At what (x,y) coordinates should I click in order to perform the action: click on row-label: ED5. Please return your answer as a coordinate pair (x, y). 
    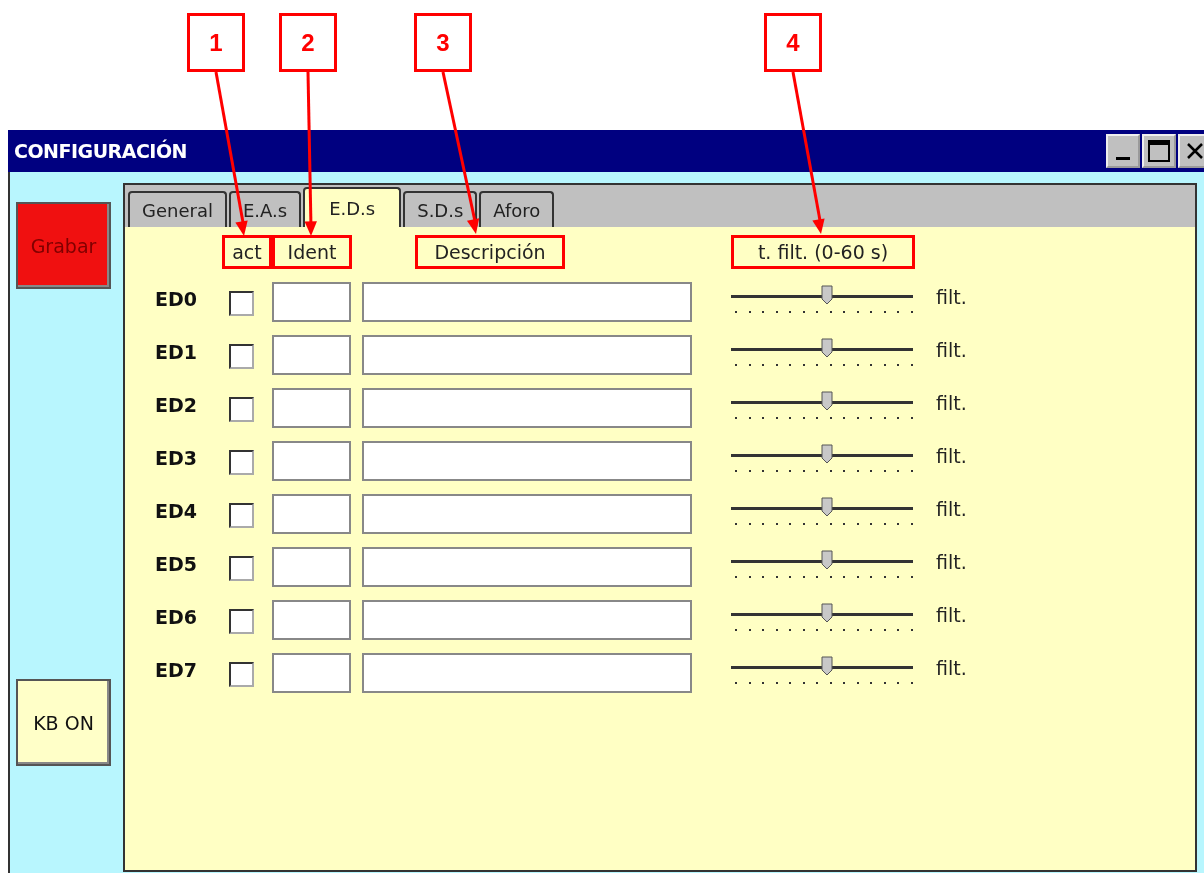
    Looking at the image, I should click on (176, 563).